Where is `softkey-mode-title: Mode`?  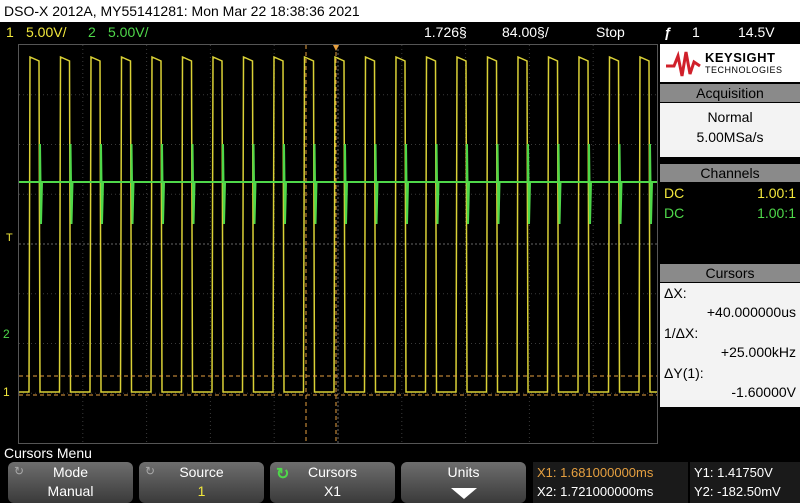 softkey-mode-title: Mode is located at coordinates (70, 472).